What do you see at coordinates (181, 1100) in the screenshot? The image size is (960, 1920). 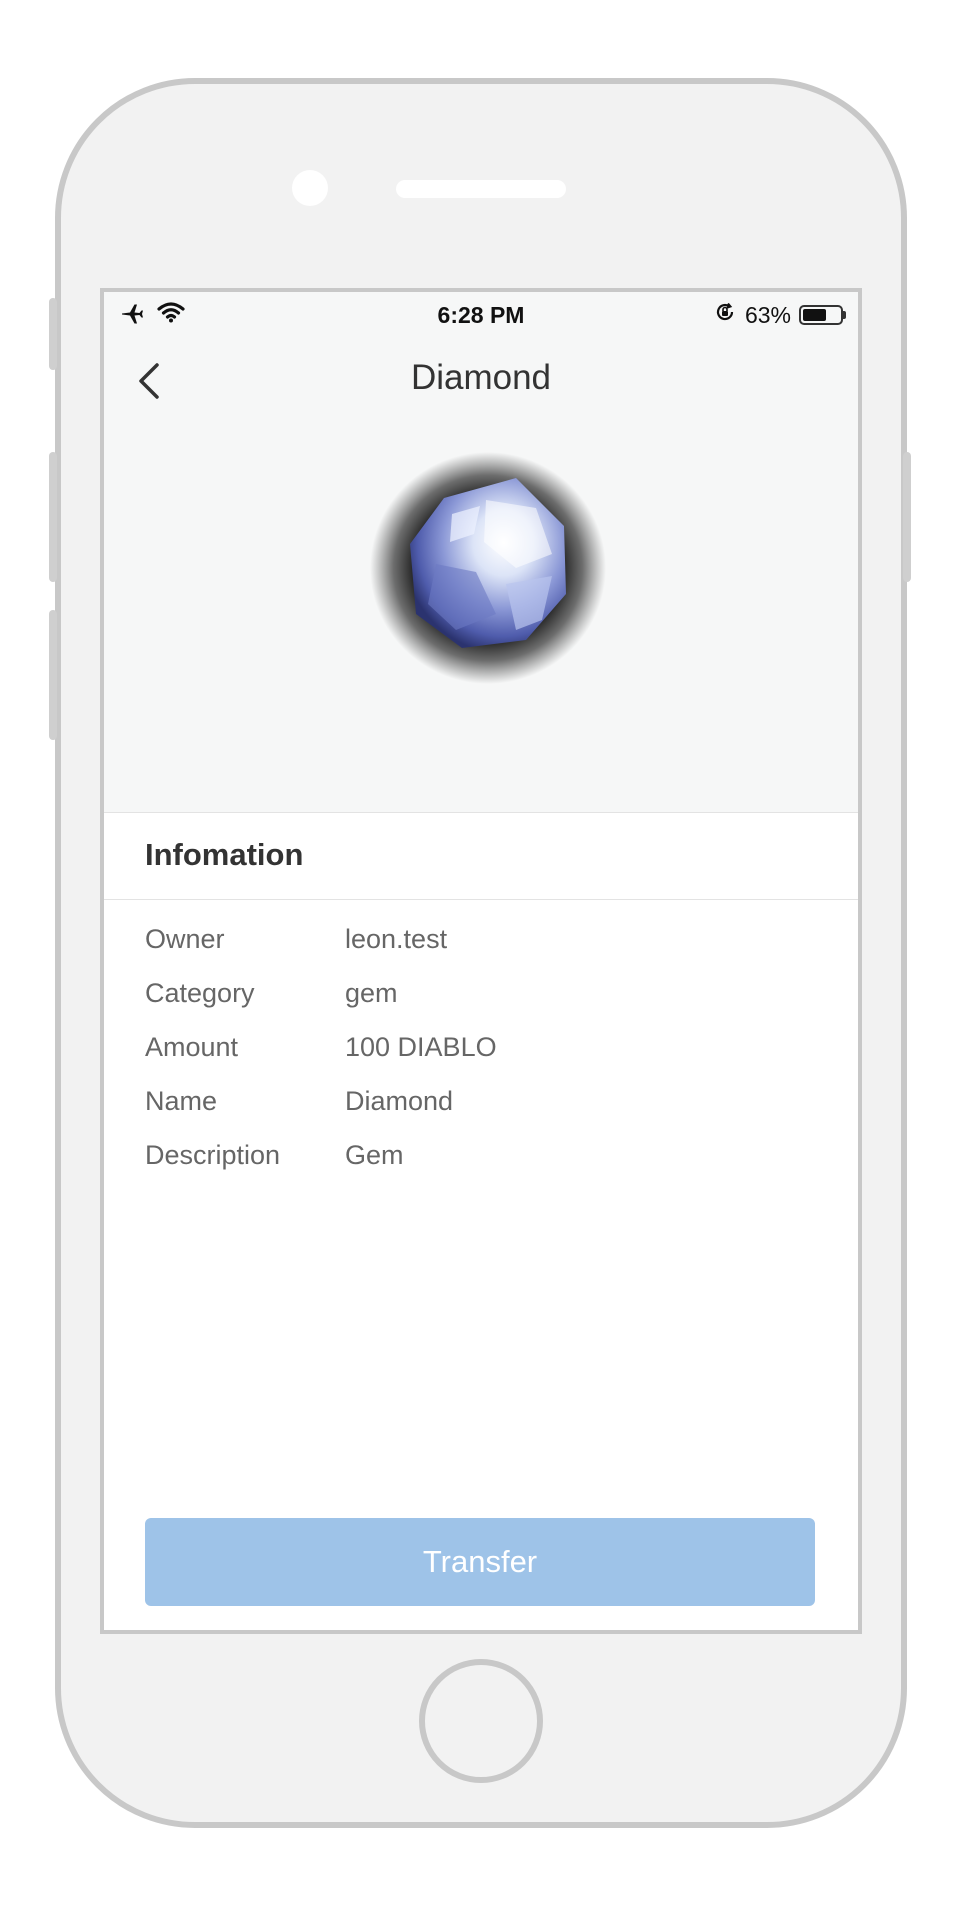 I see `info-label: Name` at bounding box center [181, 1100].